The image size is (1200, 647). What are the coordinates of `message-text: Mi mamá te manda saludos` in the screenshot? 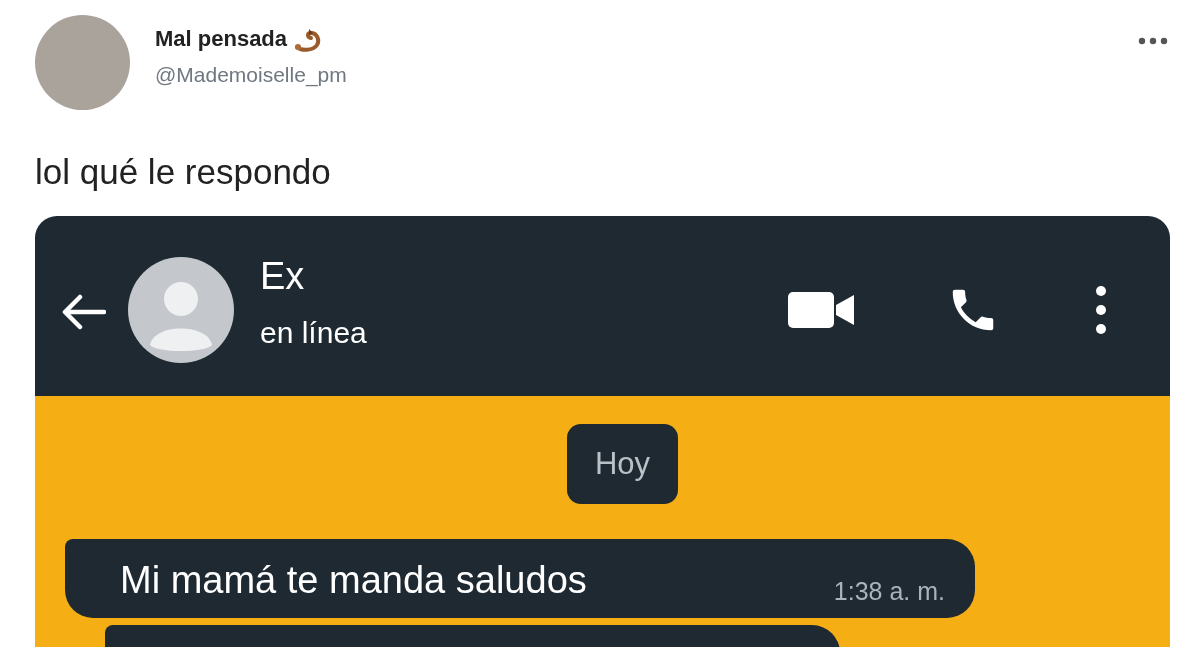 It's located at (353, 580).